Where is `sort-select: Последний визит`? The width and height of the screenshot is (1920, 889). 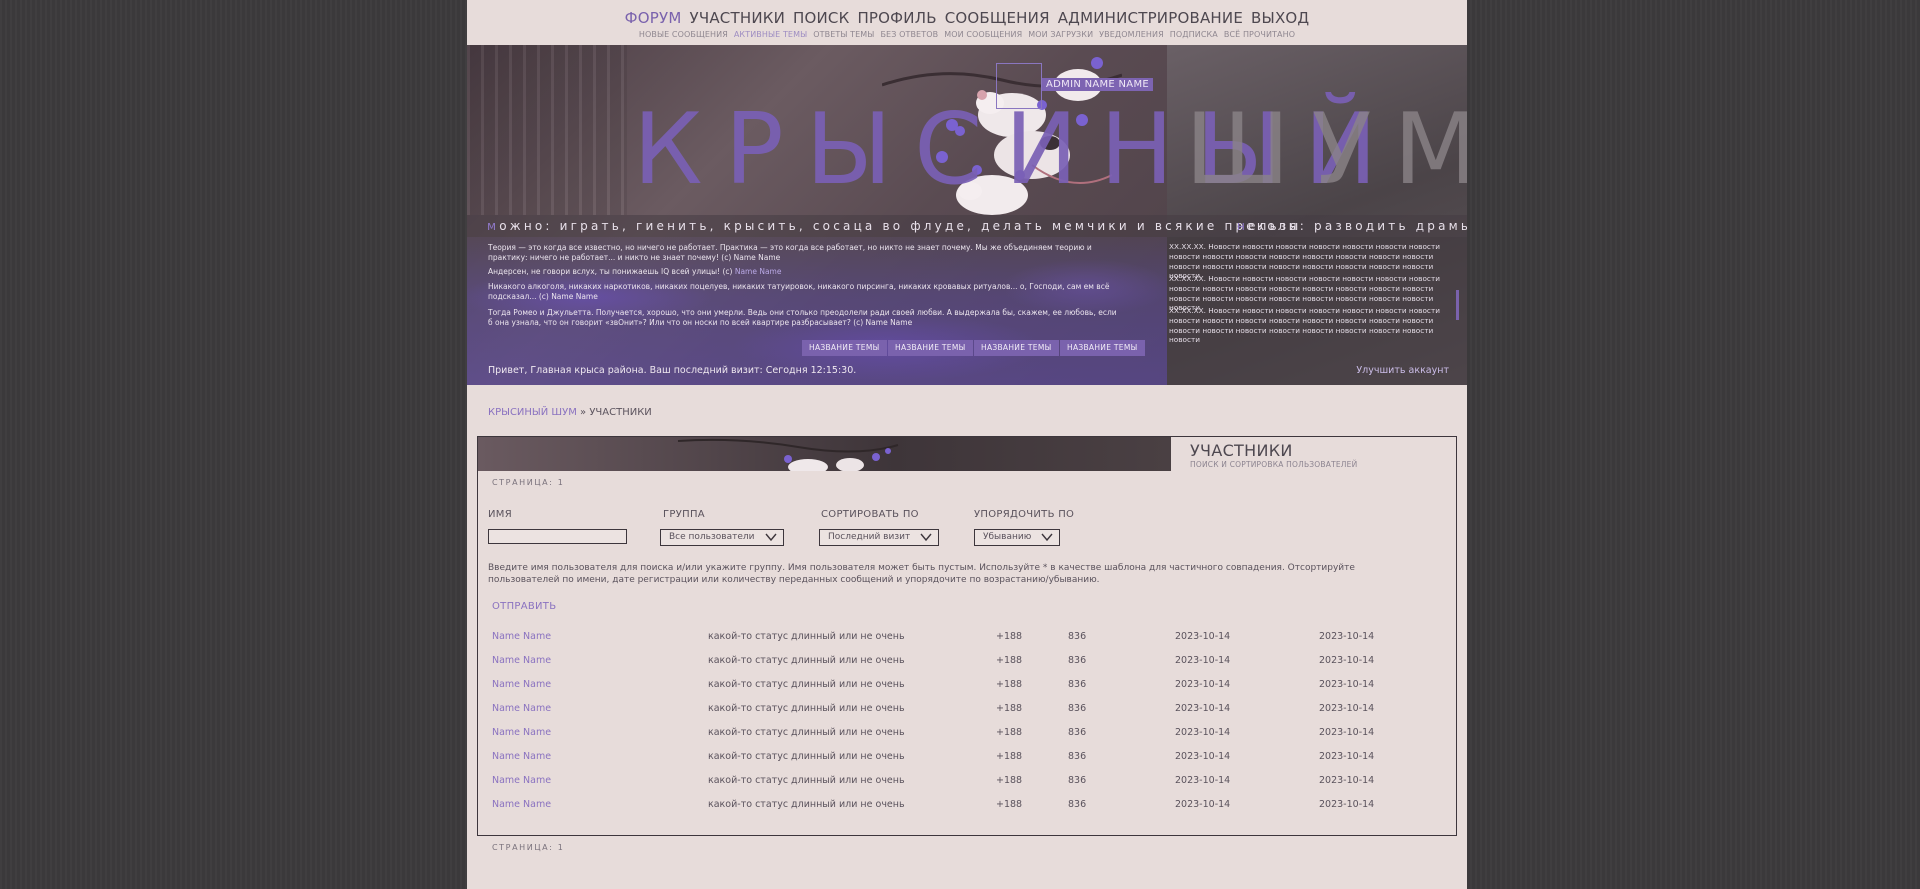 sort-select: Последний визит is located at coordinates (879, 537).